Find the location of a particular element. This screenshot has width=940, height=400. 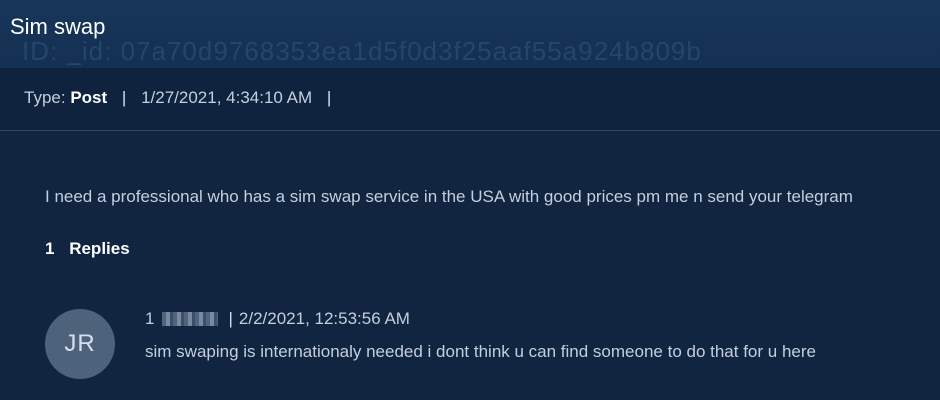

reply-index: 1 is located at coordinates (150, 318).